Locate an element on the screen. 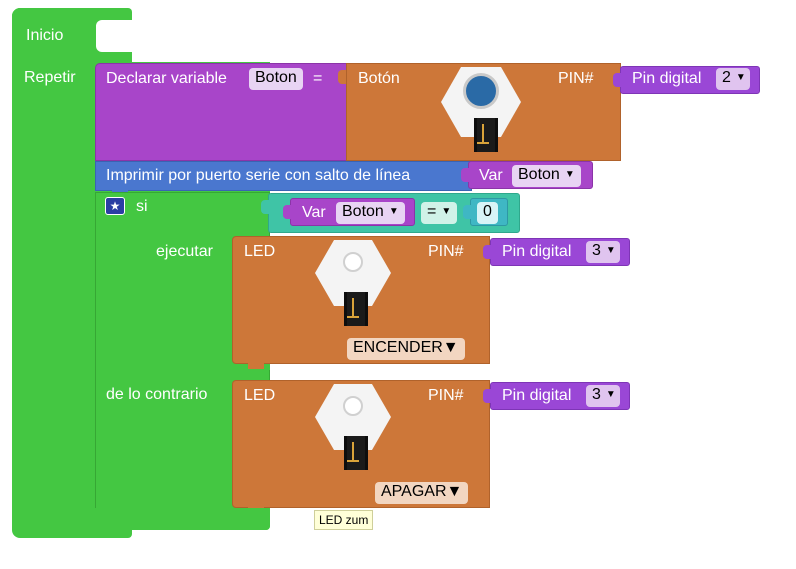 The image size is (796, 569). led-bulb-icon is located at coordinates (353, 262).